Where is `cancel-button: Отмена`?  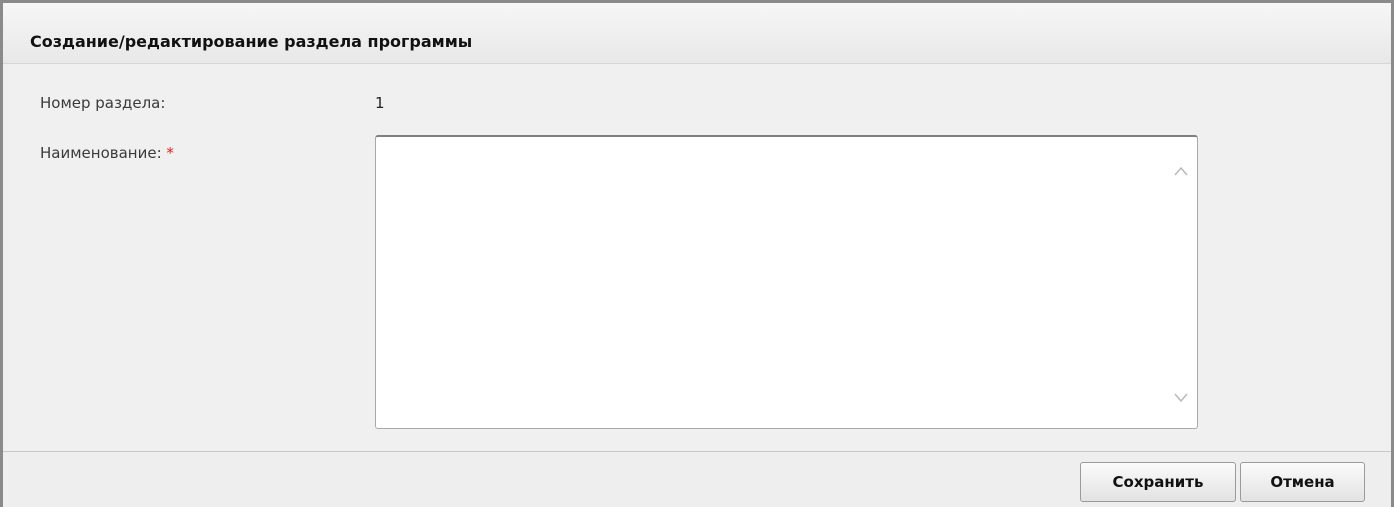 cancel-button: Отмена is located at coordinates (1302, 482).